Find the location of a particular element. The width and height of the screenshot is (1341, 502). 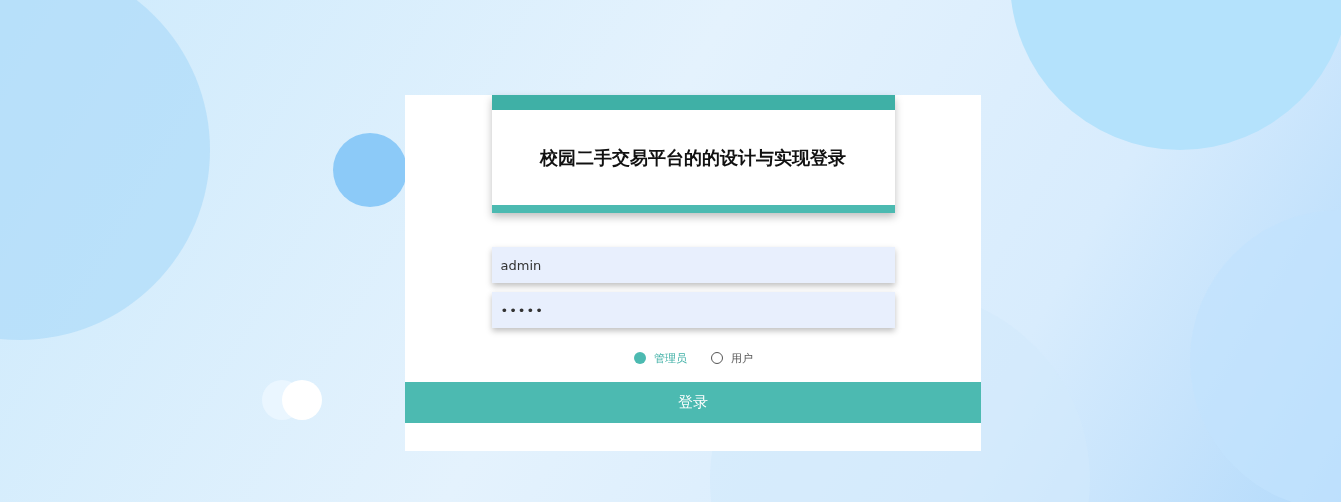

radio-label: 用户 is located at coordinates (741, 358).